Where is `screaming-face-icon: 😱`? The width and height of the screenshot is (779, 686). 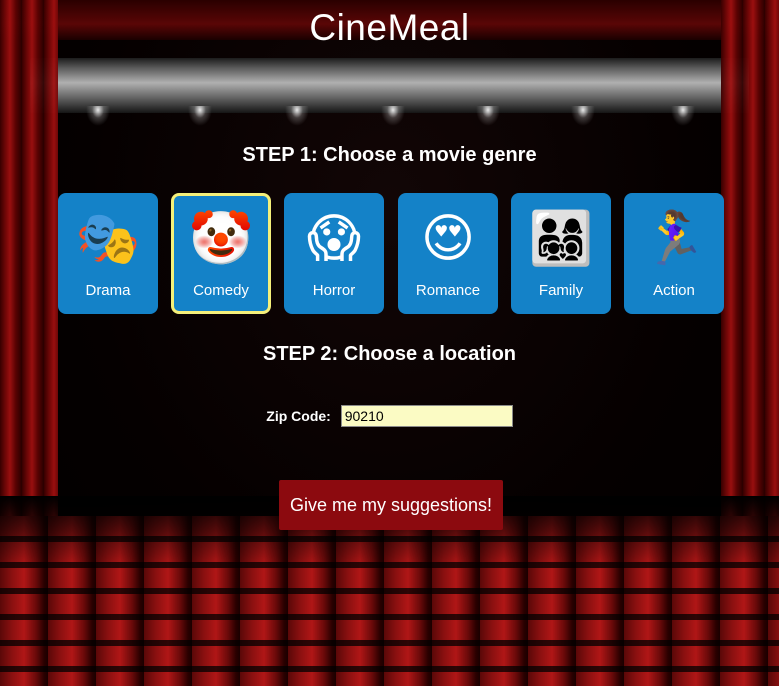 screaming-face-icon: 😱 is located at coordinates (334, 239).